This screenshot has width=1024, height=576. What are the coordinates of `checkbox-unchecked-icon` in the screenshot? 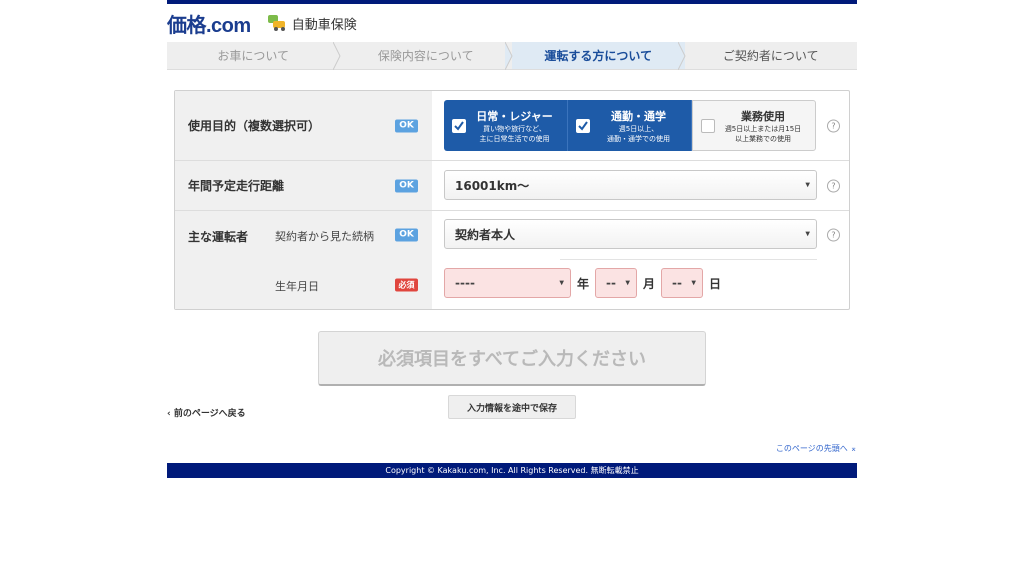 It's located at (708, 125).